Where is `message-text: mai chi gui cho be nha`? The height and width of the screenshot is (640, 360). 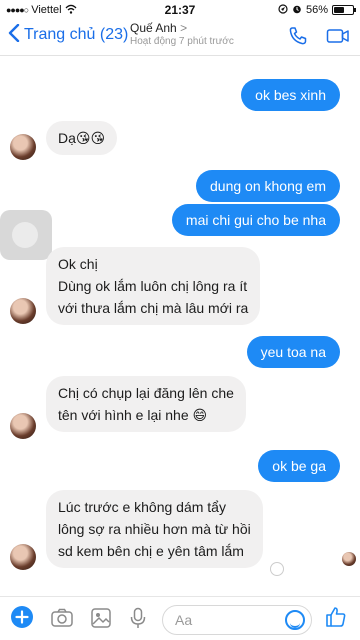
message-text: mai chi gui cho be nha is located at coordinates (255, 220).